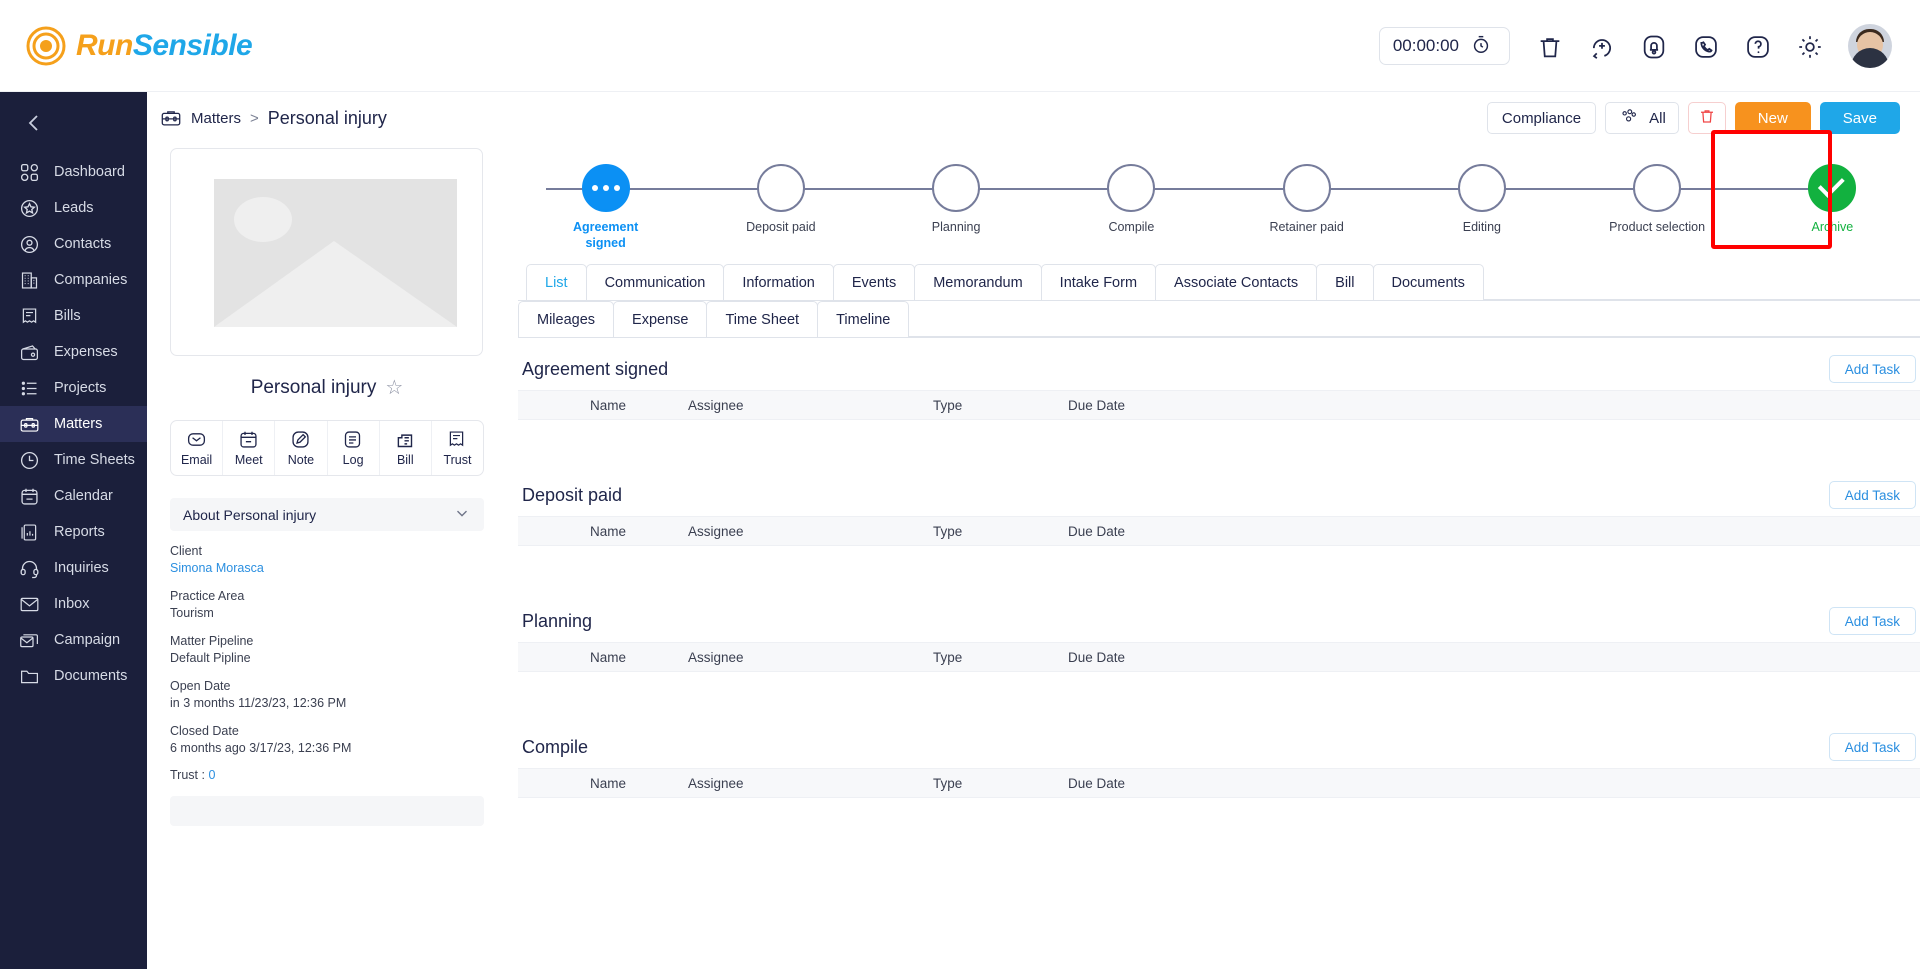 The image size is (1920, 969). What do you see at coordinates (81, 568) in the screenshot?
I see `sidebar-item-label: Inquiries` at bounding box center [81, 568].